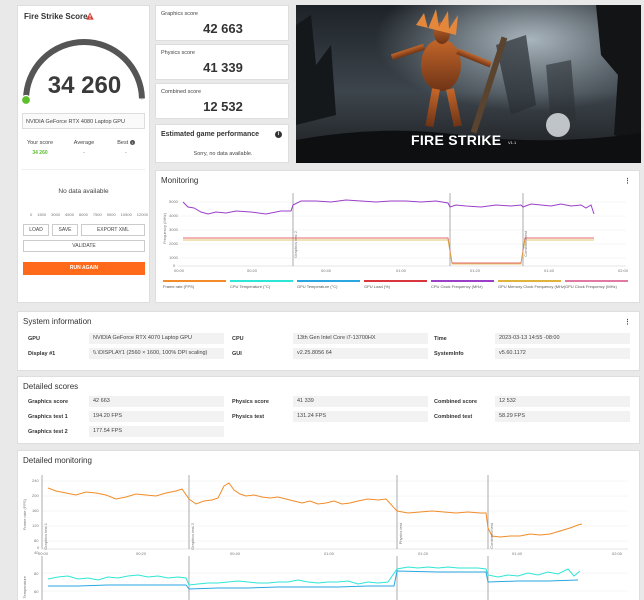 This screenshot has height=600, width=644. I want to click on legend-label: GPU Load (%), so click(377, 286).